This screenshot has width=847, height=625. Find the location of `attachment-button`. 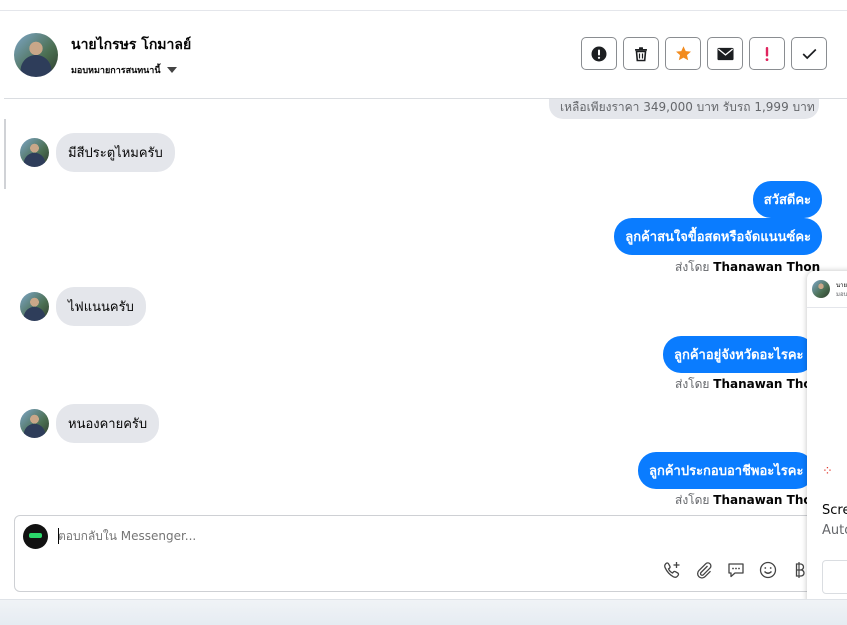

attachment-button is located at coordinates (704, 570).